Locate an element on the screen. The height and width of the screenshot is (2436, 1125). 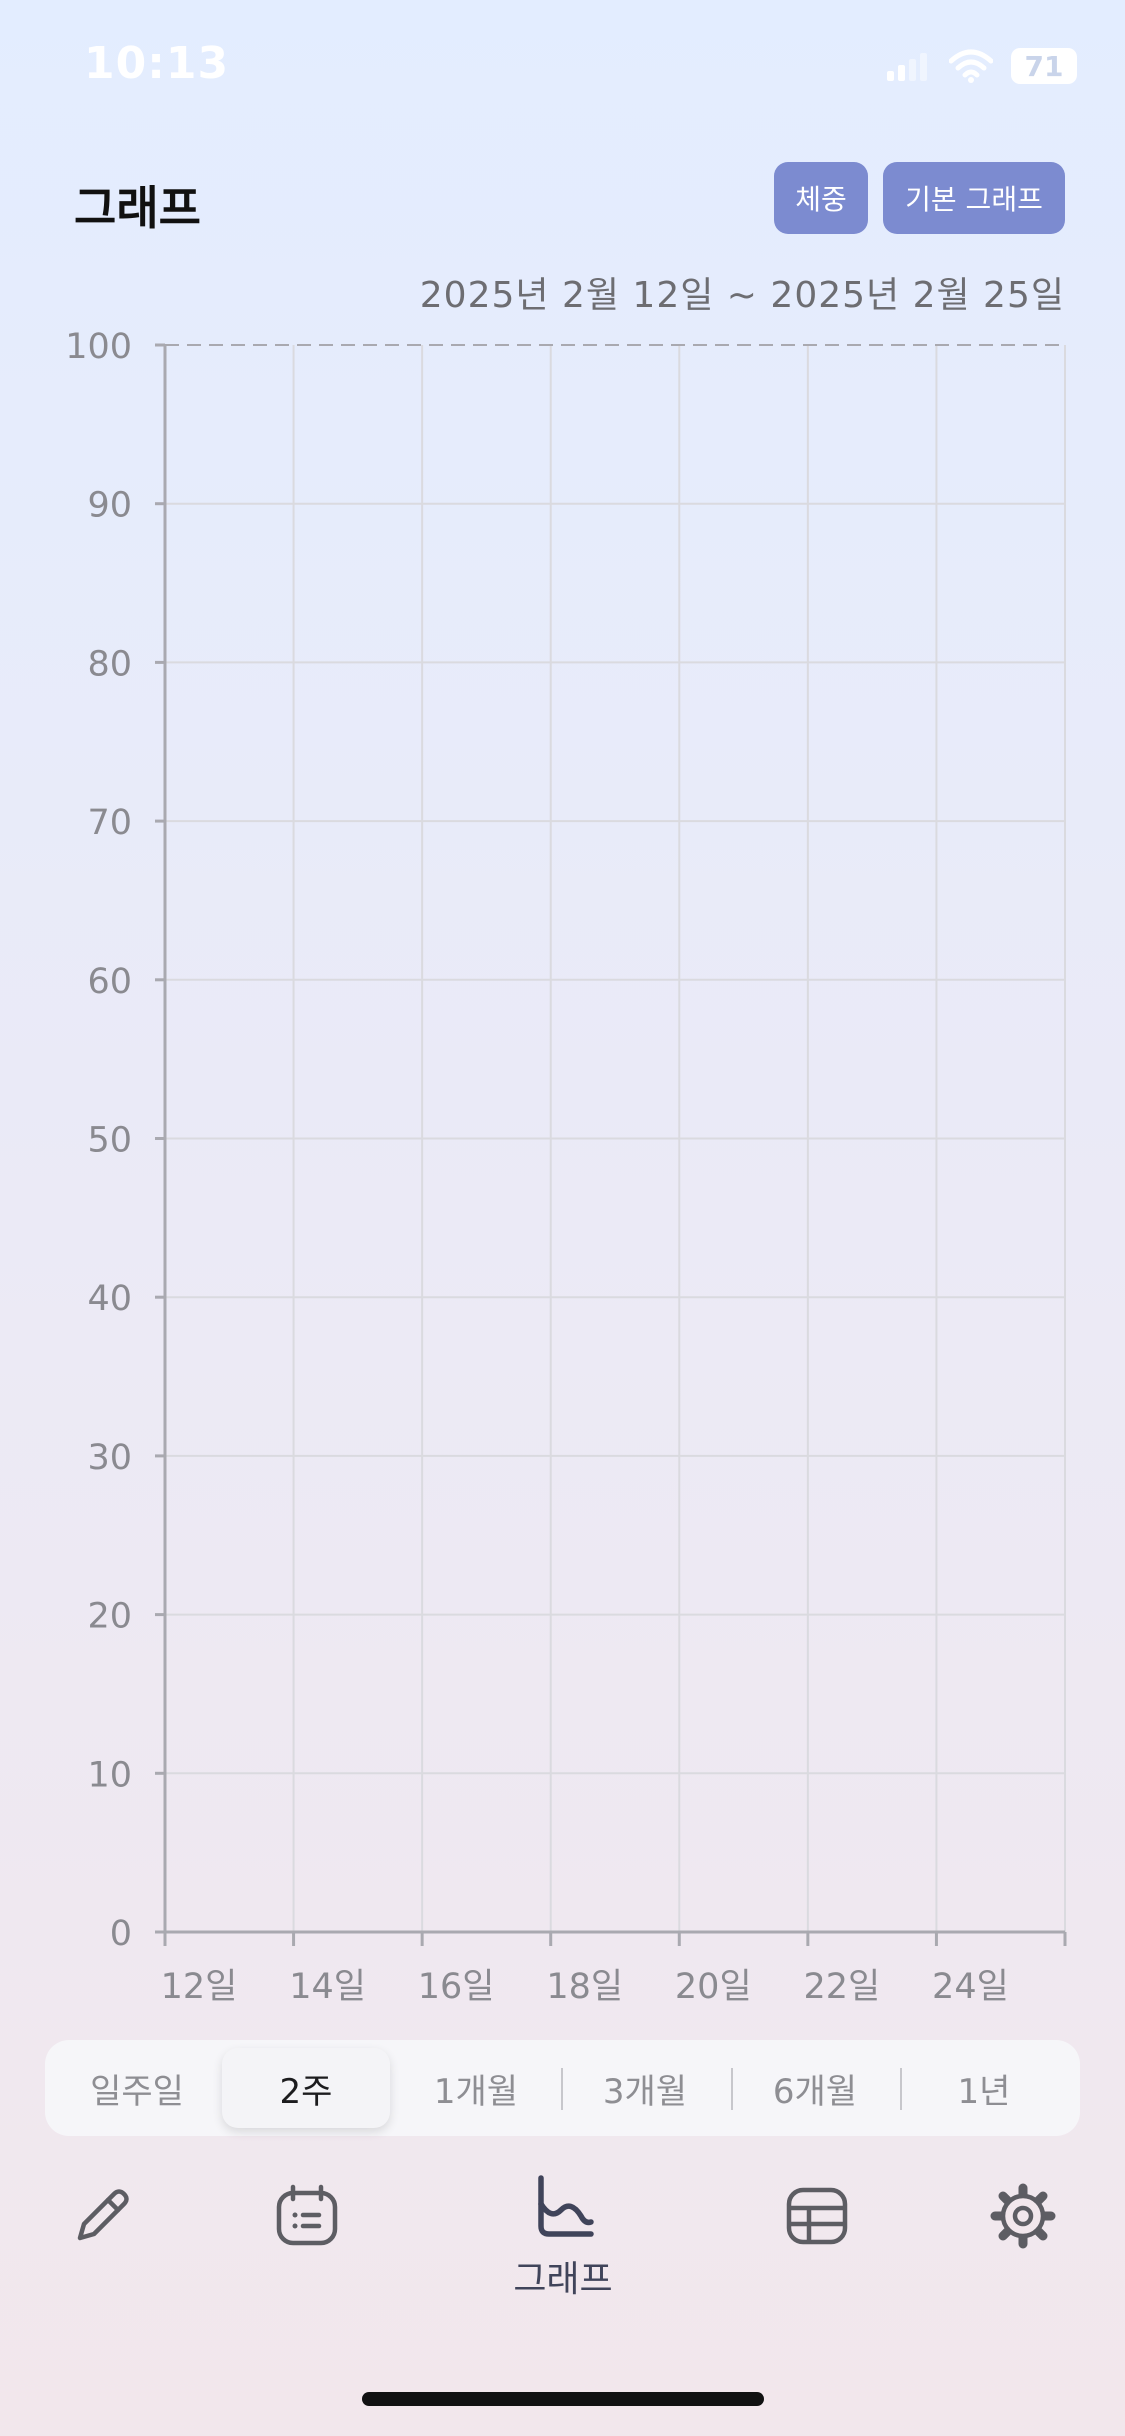
table-icon is located at coordinates (817, 2216).